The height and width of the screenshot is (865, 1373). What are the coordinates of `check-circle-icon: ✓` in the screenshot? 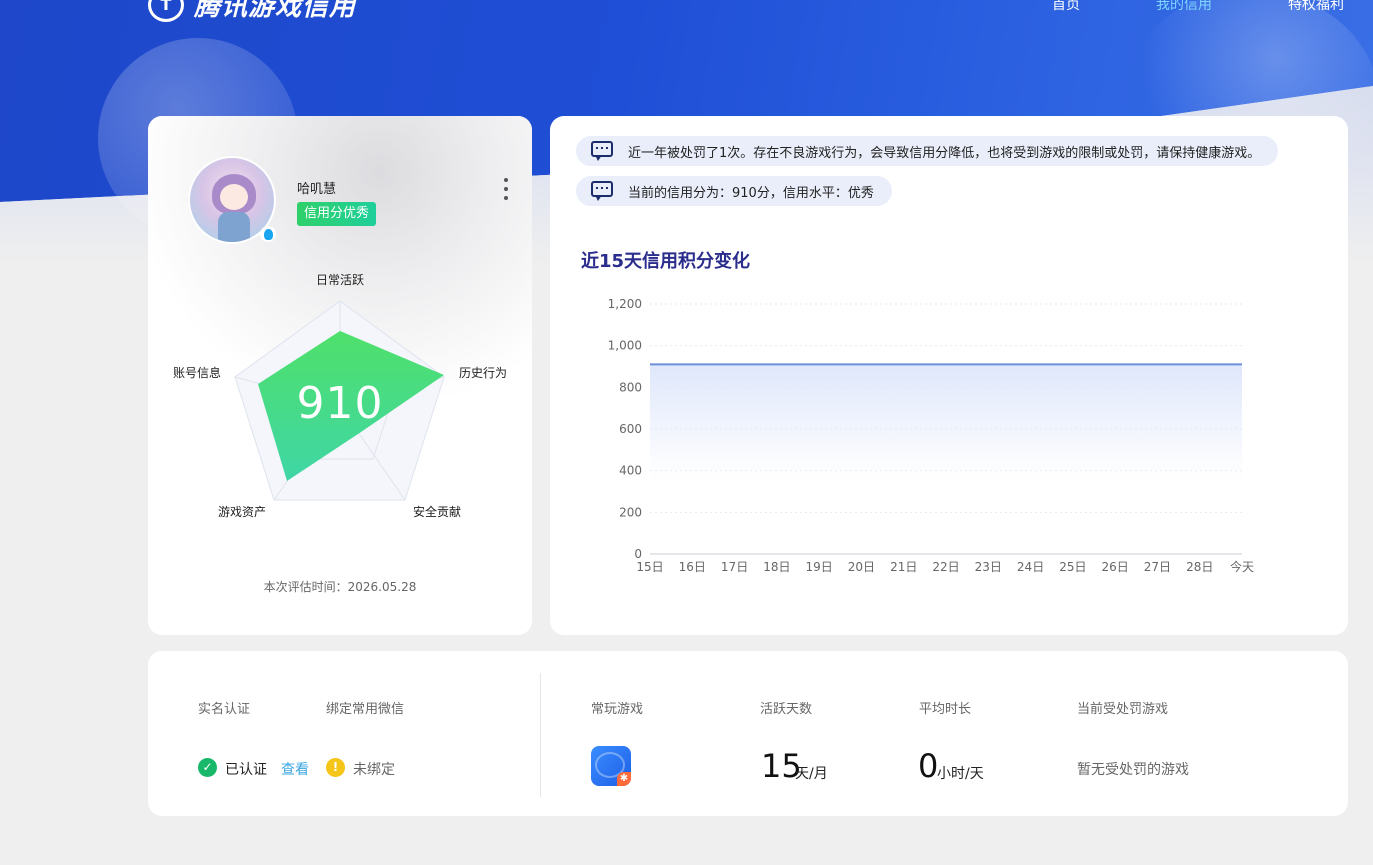 It's located at (207, 767).